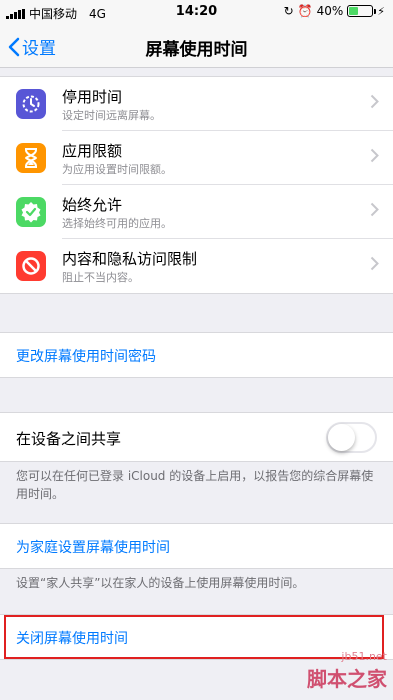  Describe the element at coordinates (92, 97) in the screenshot. I see `item-title: 停用时间` at that location.